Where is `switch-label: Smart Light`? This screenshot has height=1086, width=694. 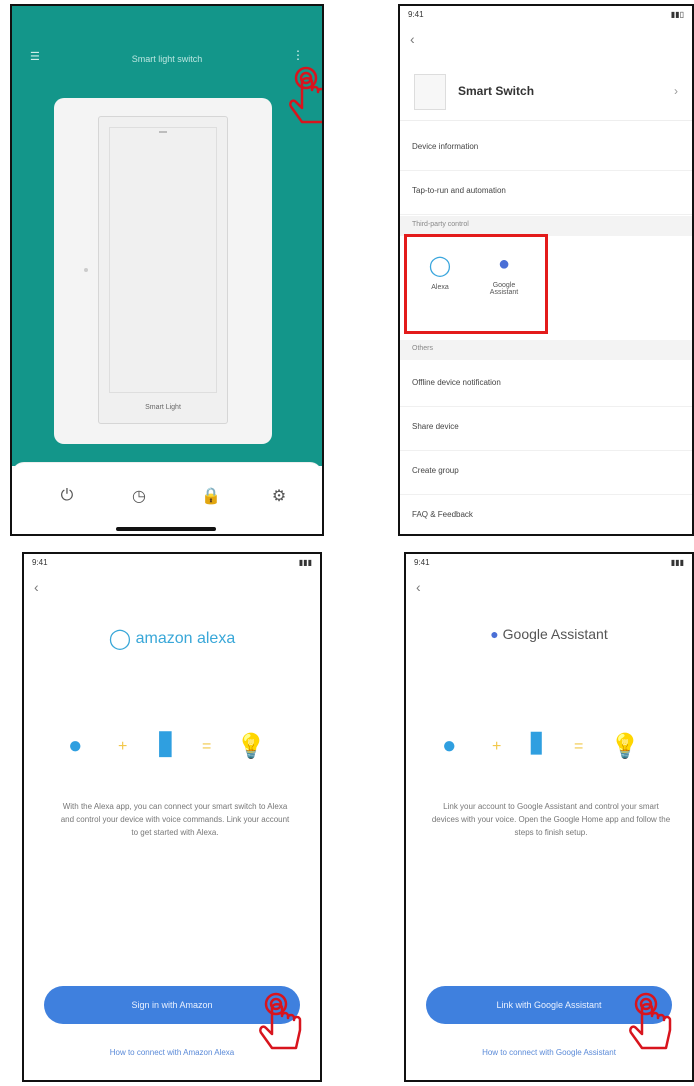 switch-label: Smart Light is located at coordinates (163, 407).